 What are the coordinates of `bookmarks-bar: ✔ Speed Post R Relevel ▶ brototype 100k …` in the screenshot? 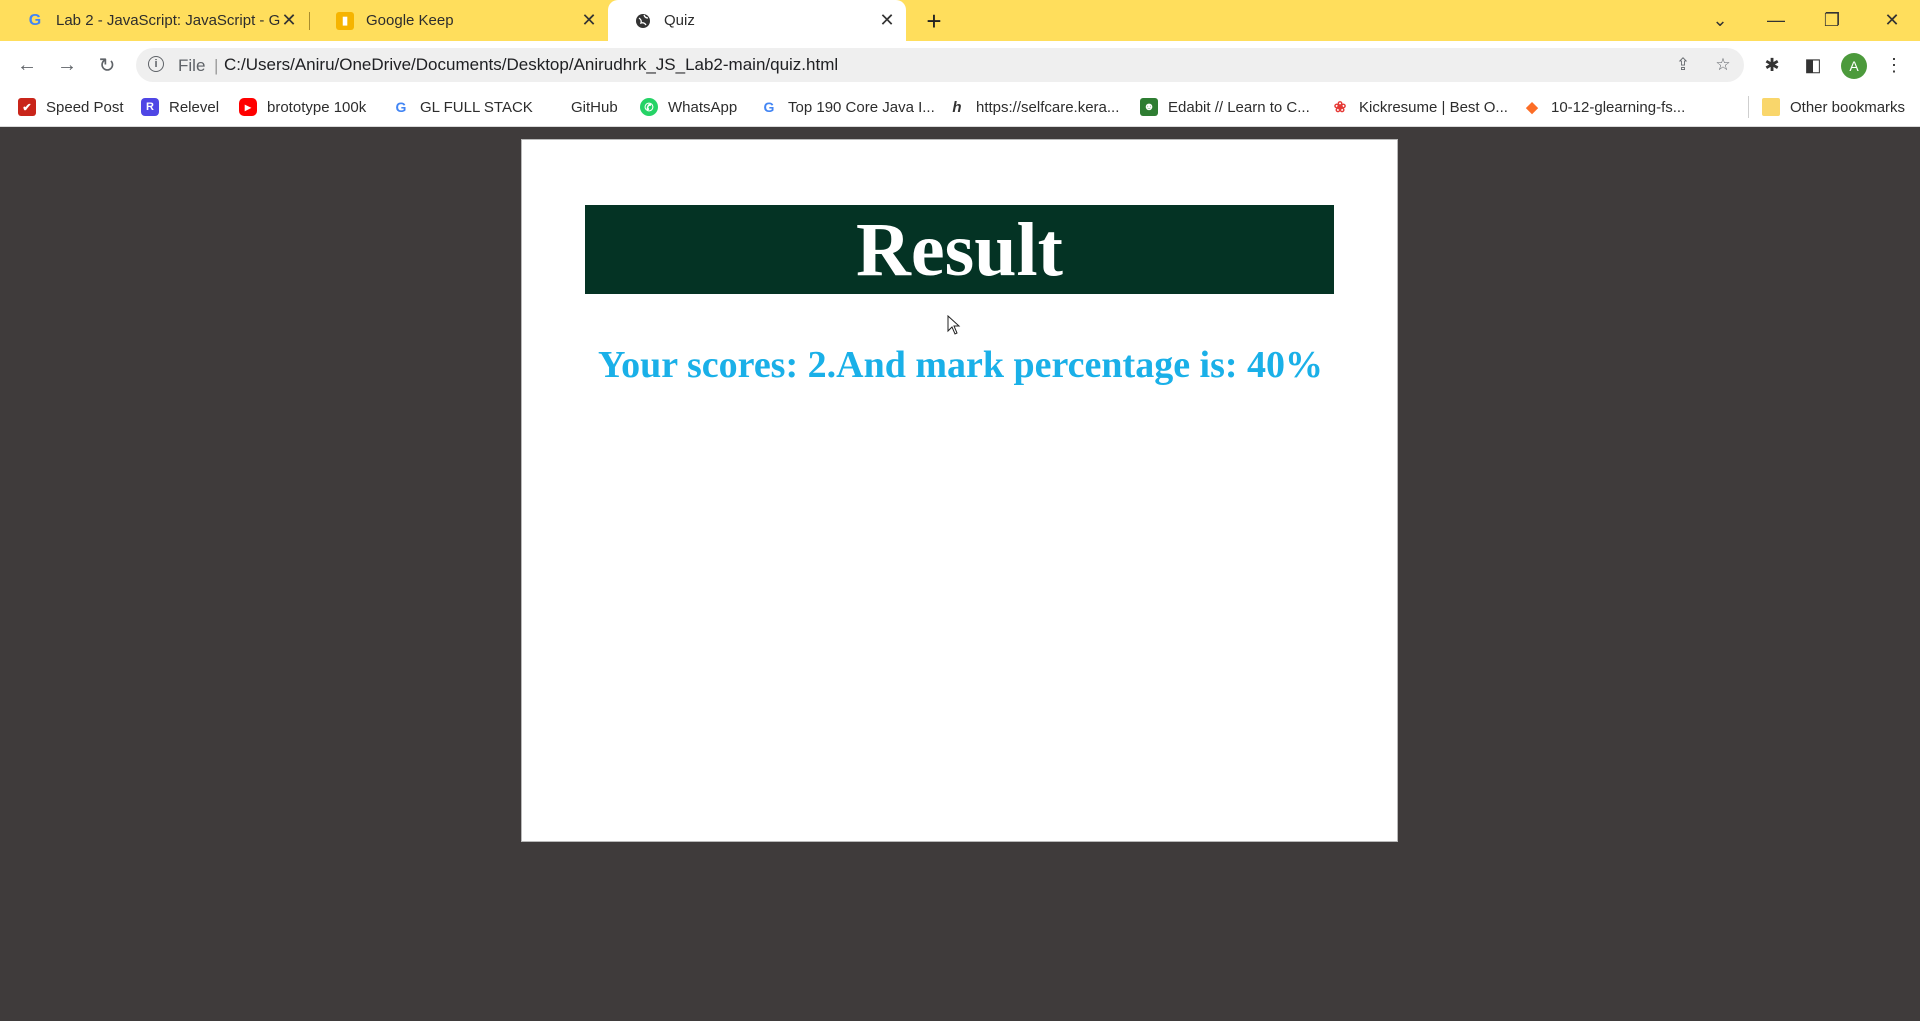 It's located at (960, 108).